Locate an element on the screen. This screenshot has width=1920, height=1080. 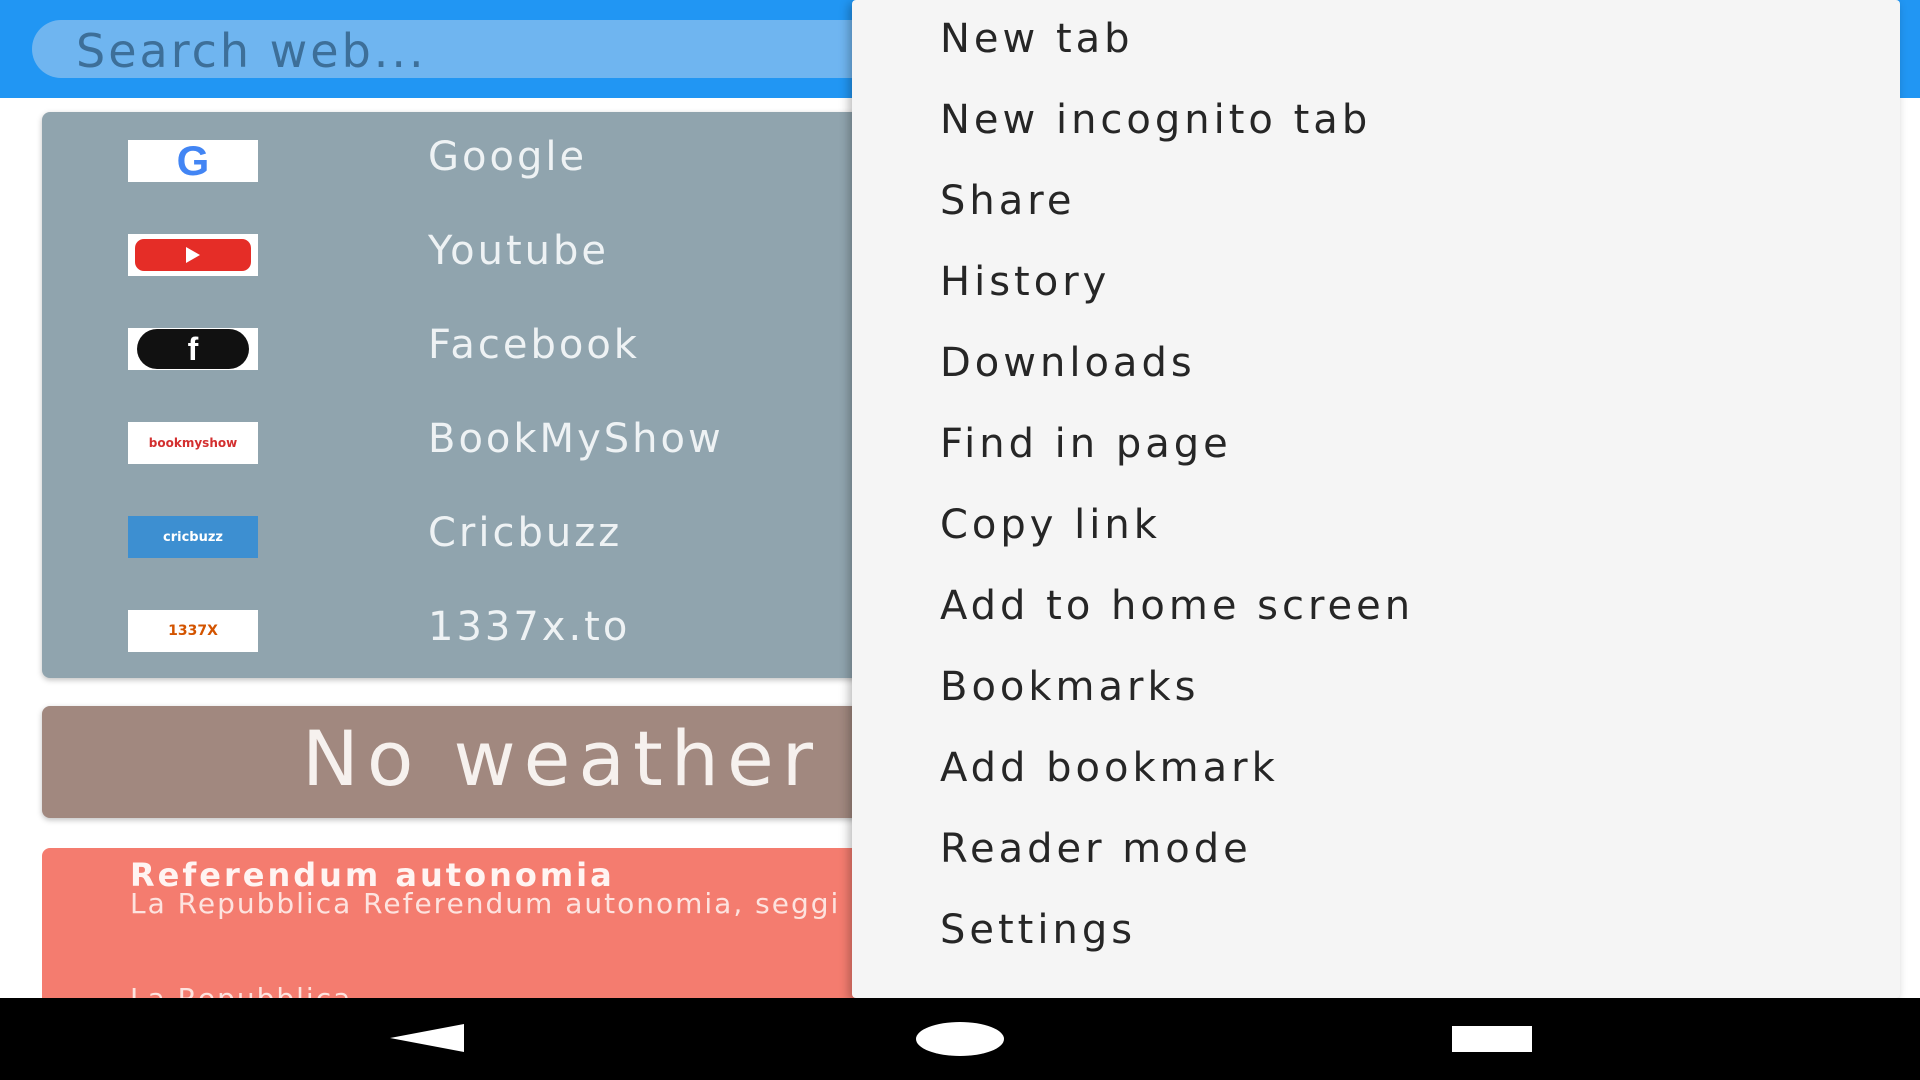
menu-item-label: New incognito tab is located at coordinates (1156, 120).